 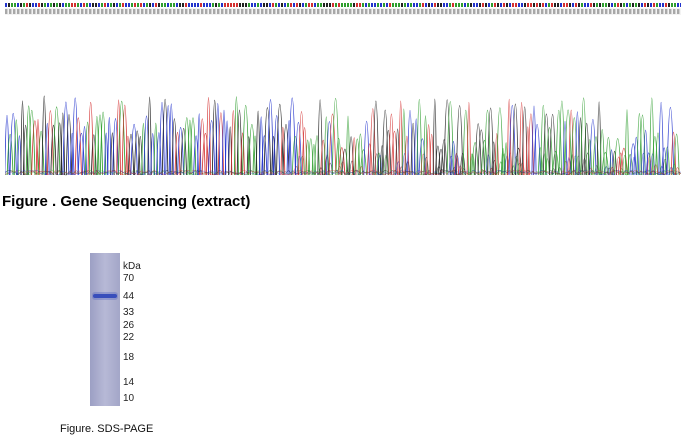 What do you see at coordinates (132, 266) in the screenshot?
I see `mw-unit-label: kDa` at bounding box center [132, 266].